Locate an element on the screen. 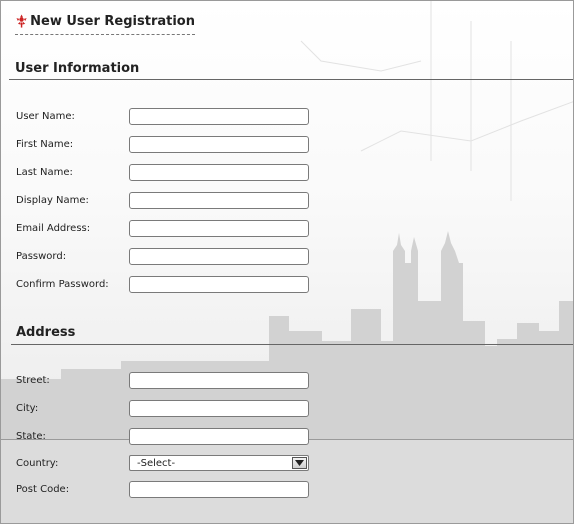  label-confirm-password: Confirm Password: is located at coordinates (62, 284).